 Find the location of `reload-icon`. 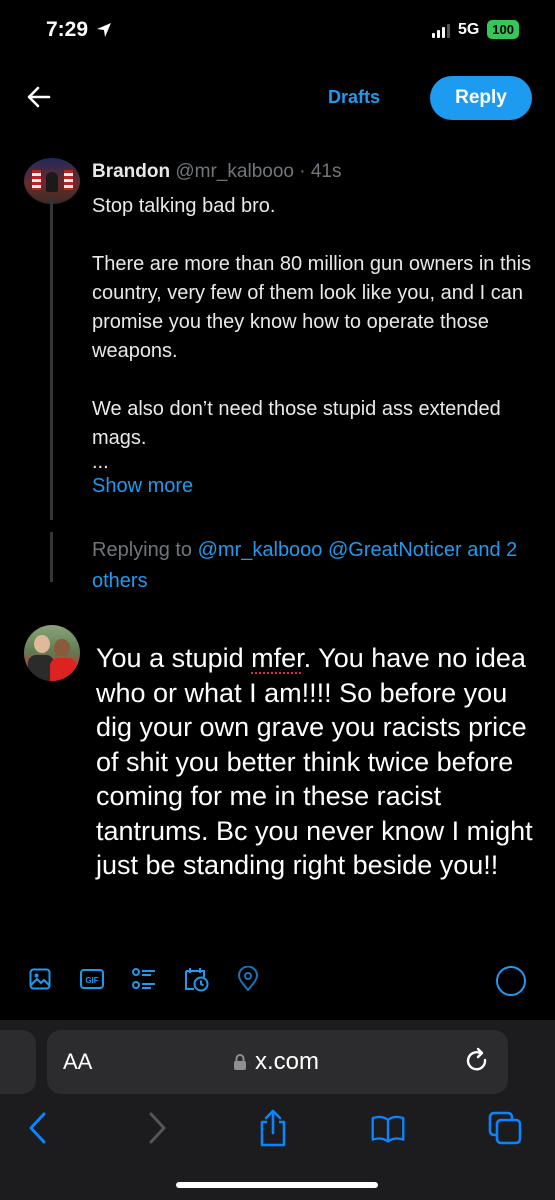

reload-icon is located at coordinates (476, 1059).